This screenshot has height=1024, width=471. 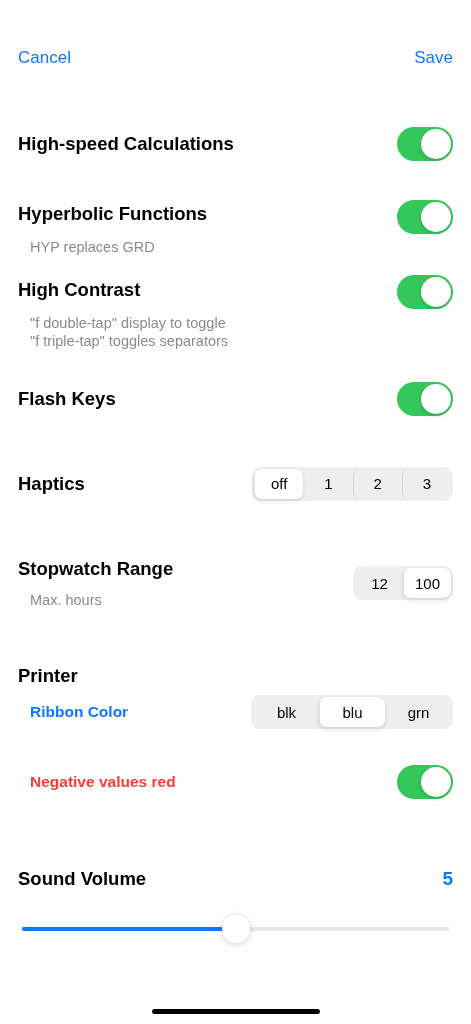 I want to click on setting-hint: Max. hours, so click(x=66, y=600).